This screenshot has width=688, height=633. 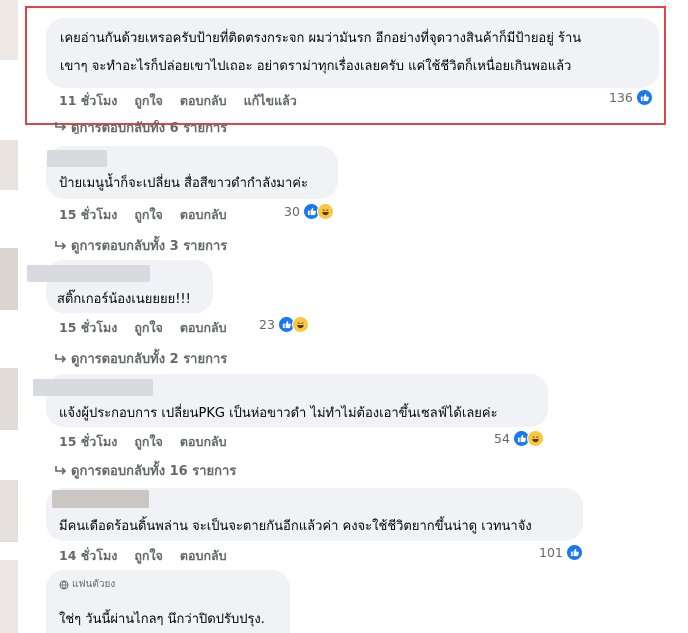 I want to click on view-replies-link: ดูการตอบกลับทั้ง 2 รายการ, so click(x=141, y=358).